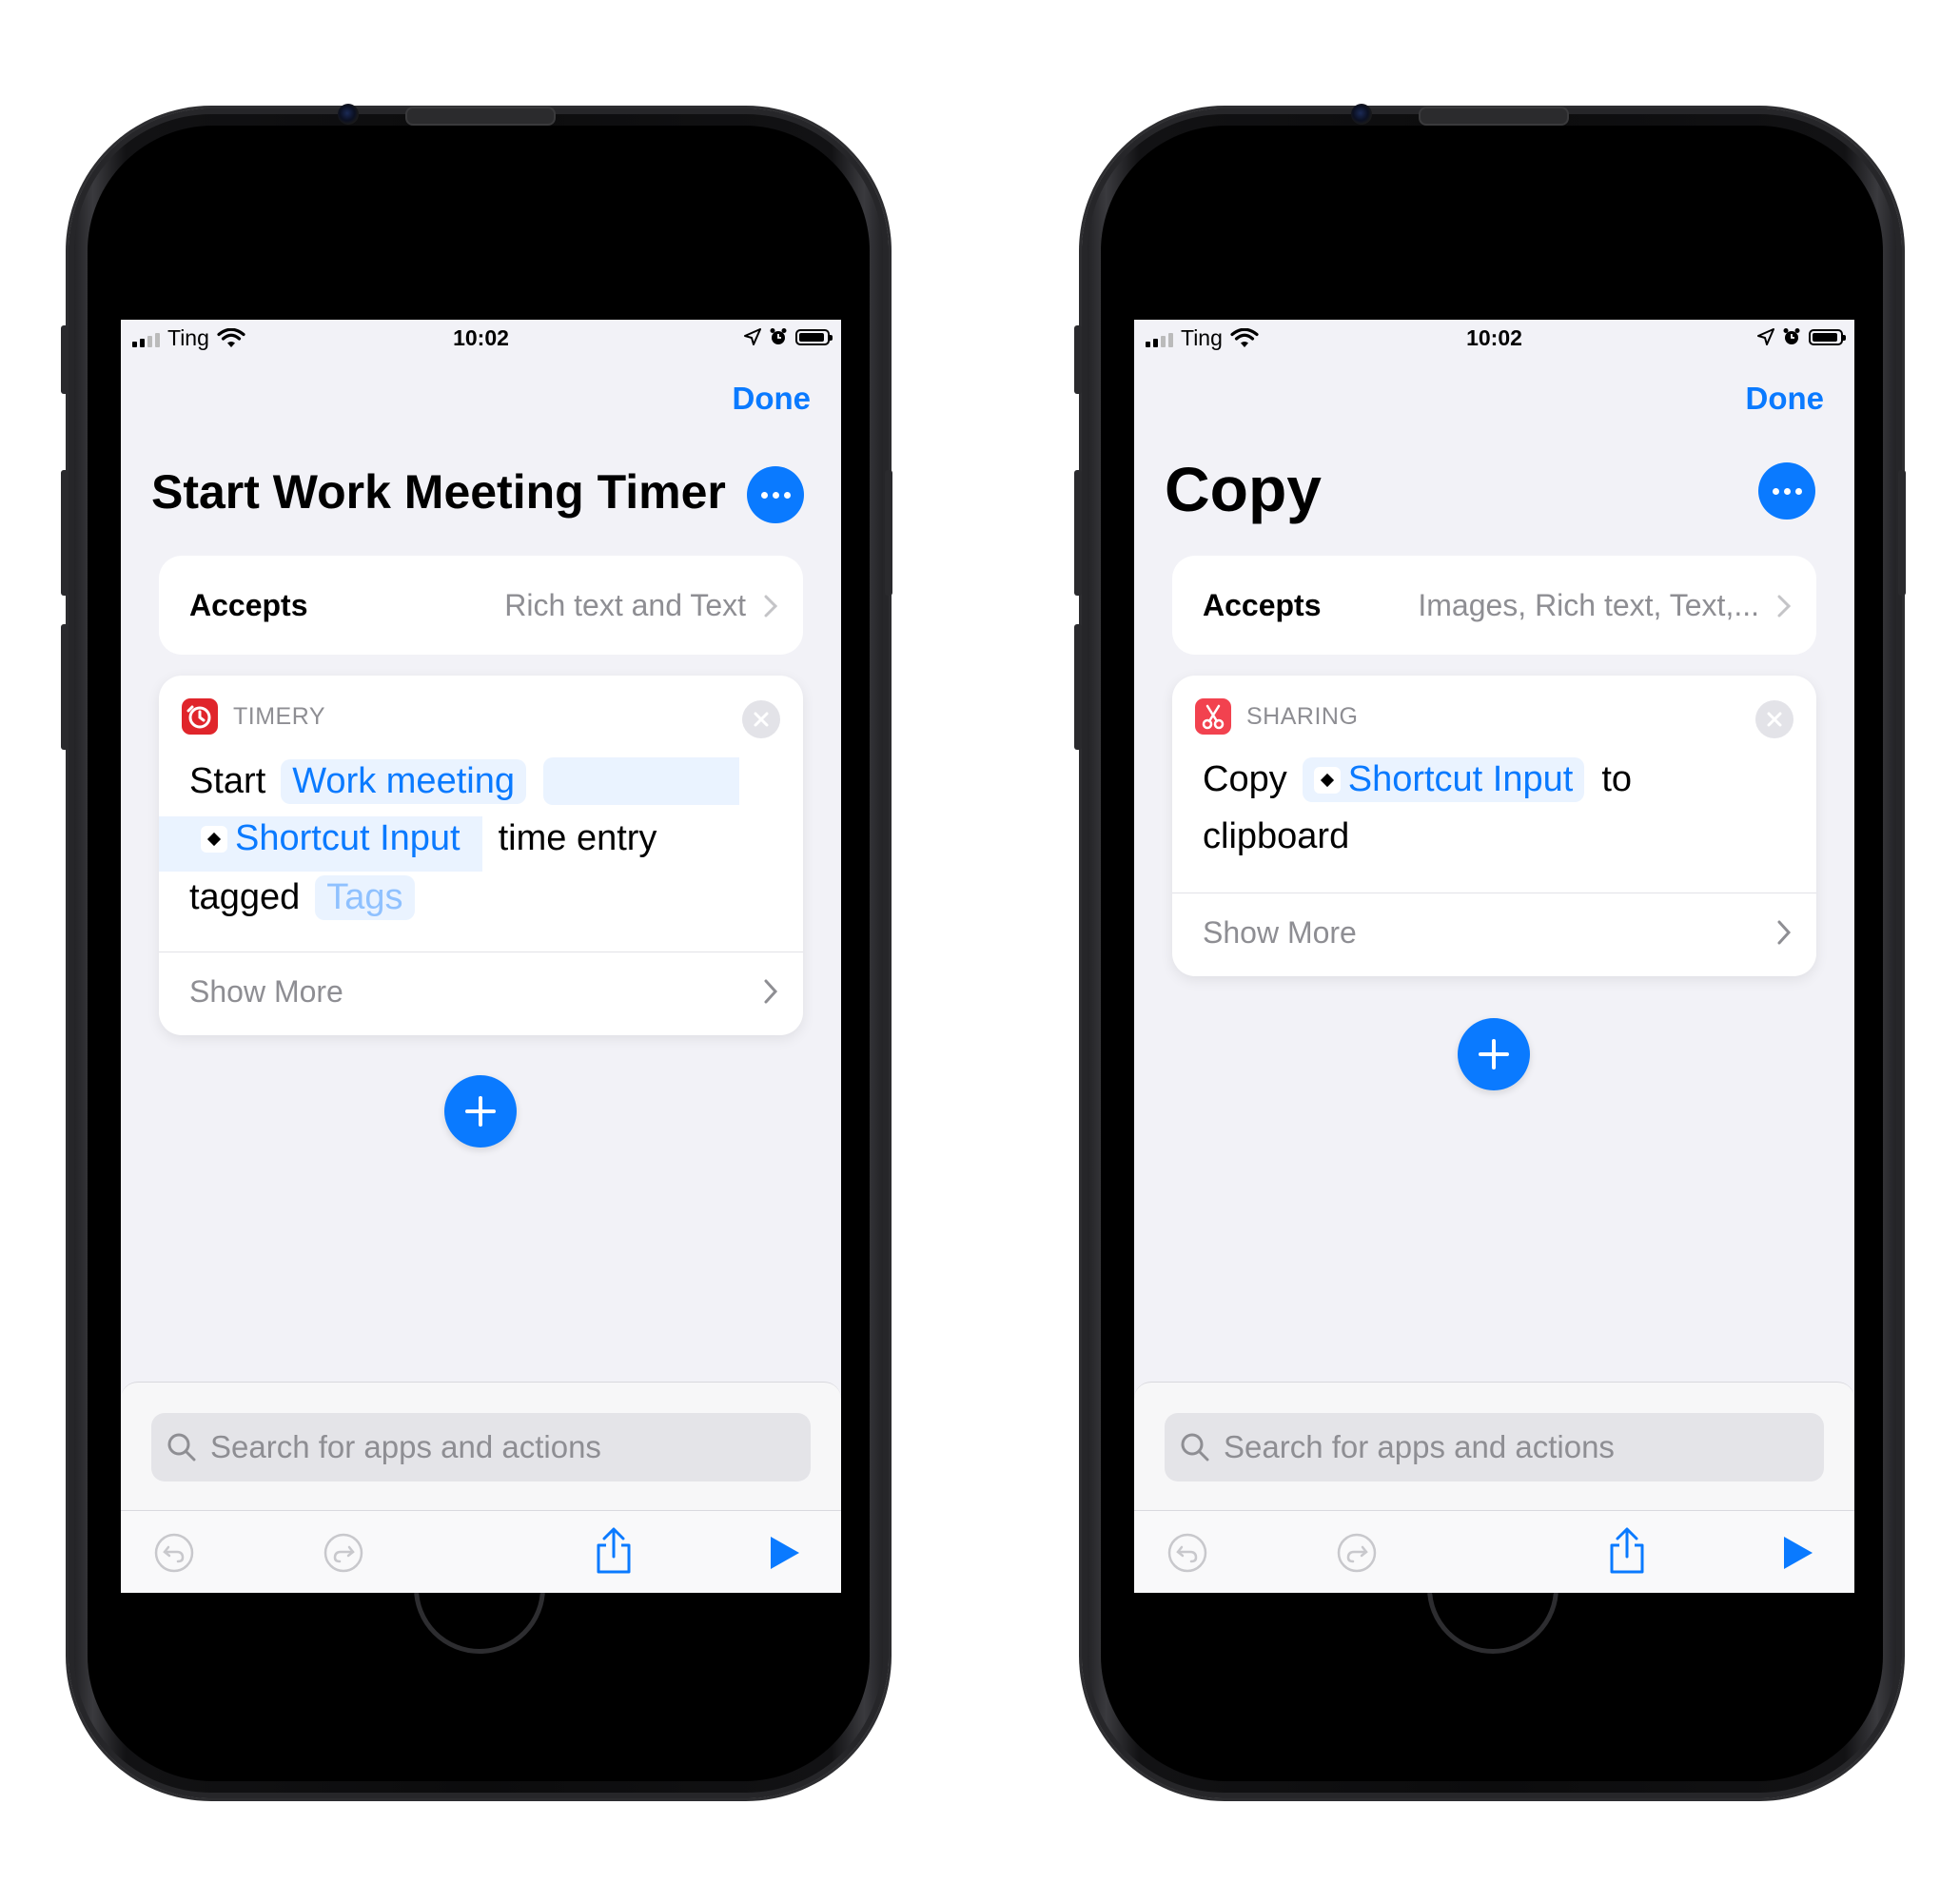 The image size is (1960, 1903). I want to click on timery-app-icon, so click(200, 717).